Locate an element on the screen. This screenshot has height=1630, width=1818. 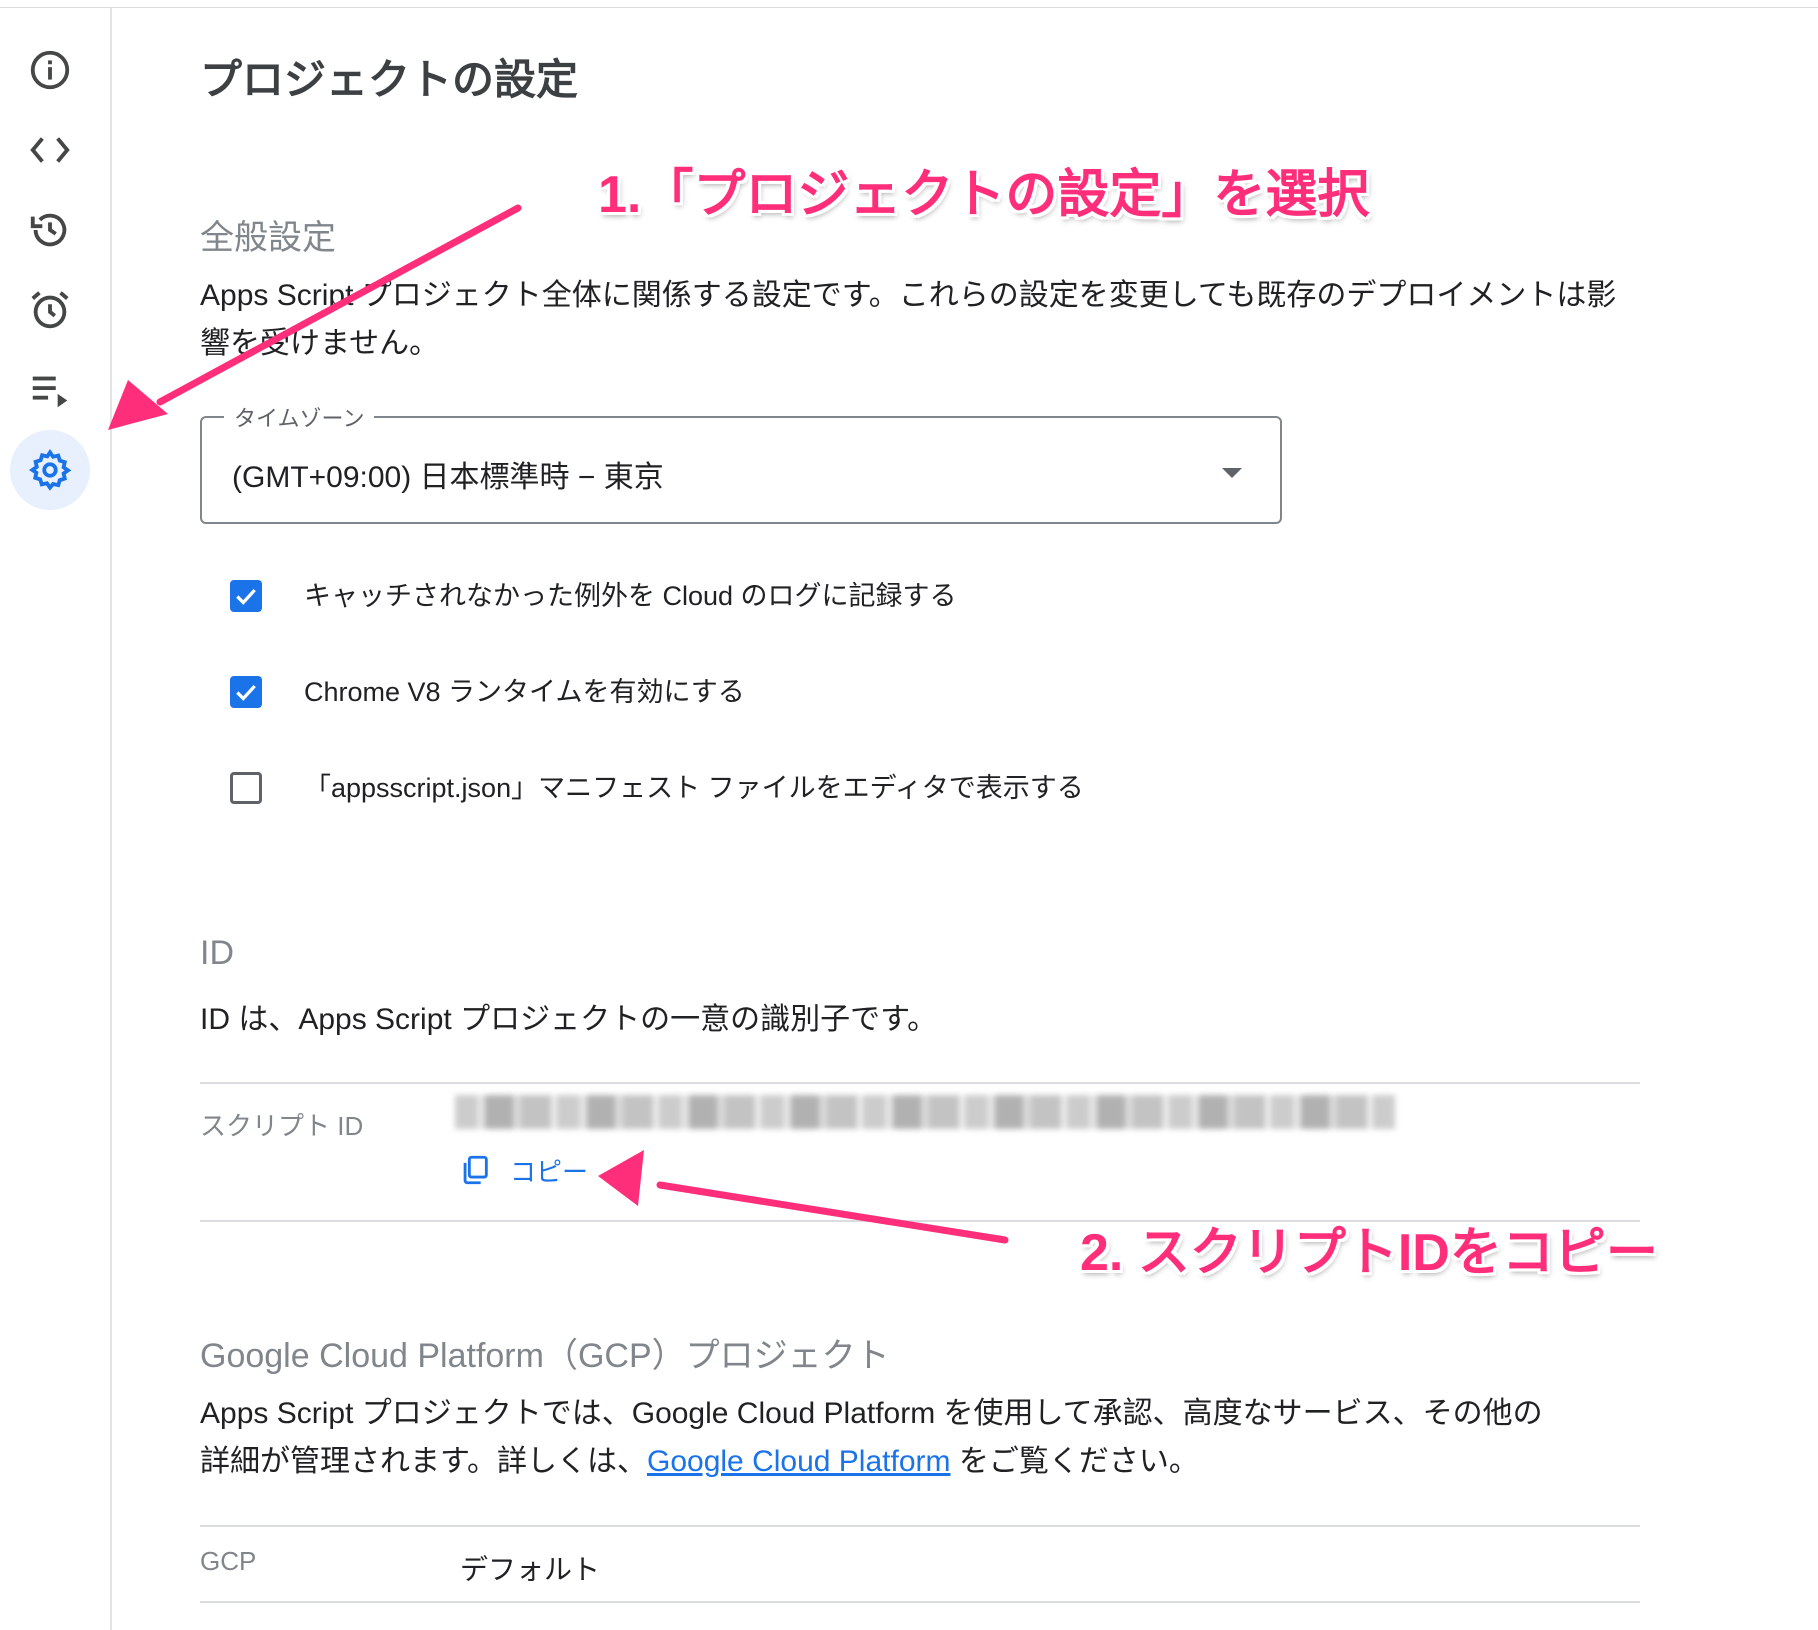
copy-label: コピー is located at coordinates (549, 1171).